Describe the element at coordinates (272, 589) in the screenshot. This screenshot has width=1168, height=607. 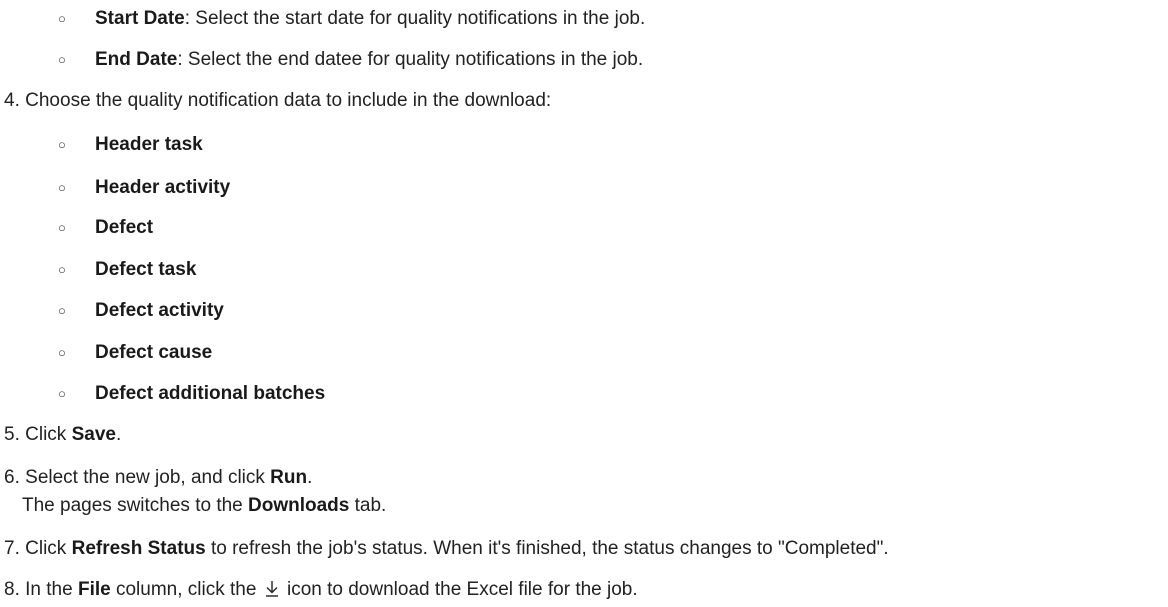
I see `download-icon` at that location.